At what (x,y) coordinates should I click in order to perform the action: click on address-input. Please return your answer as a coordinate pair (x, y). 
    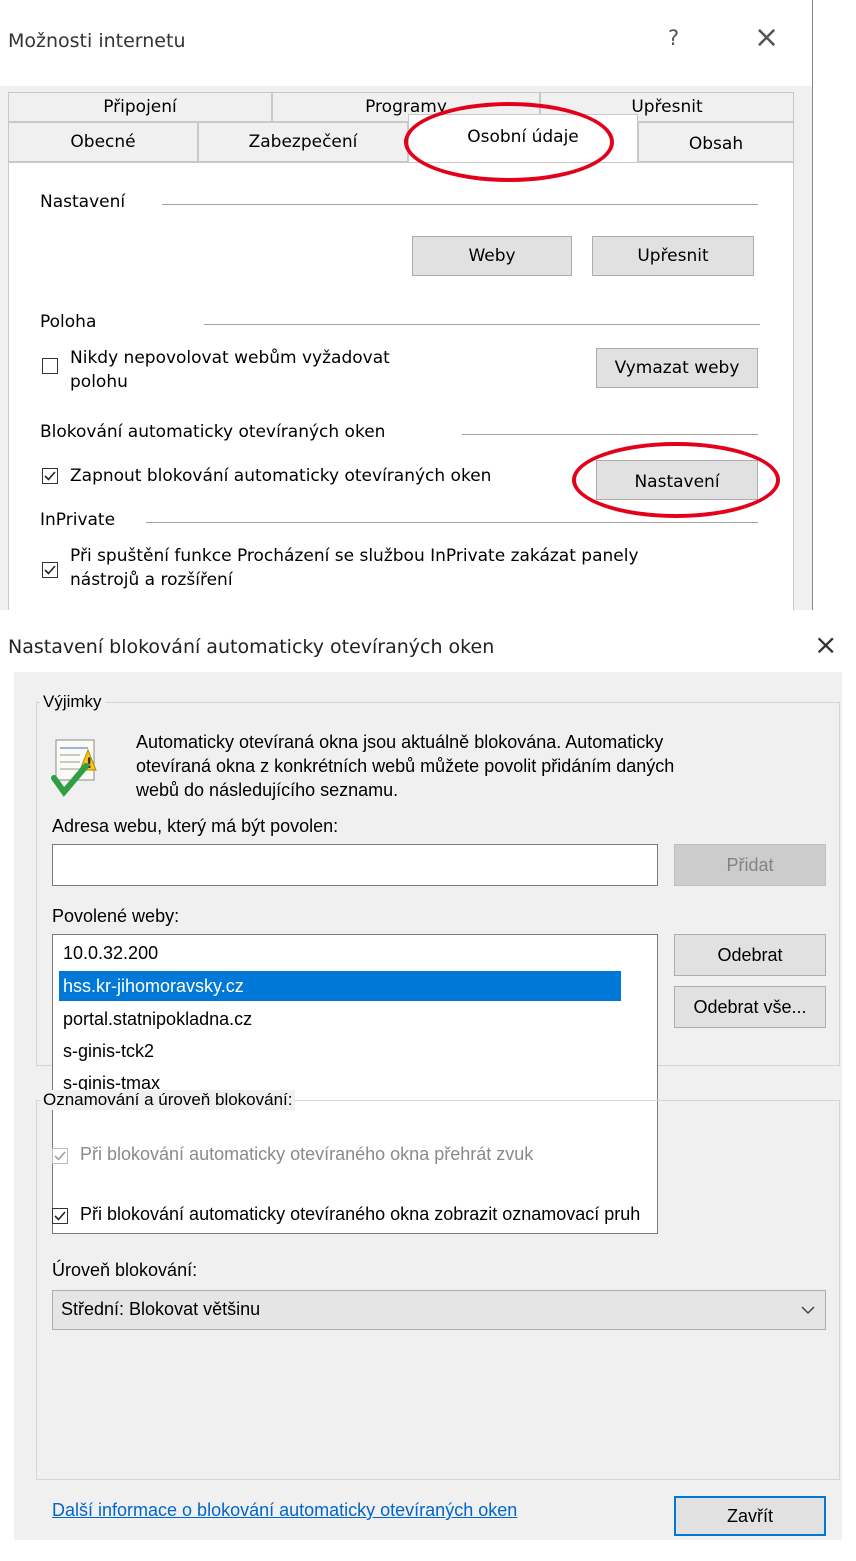
    Looking at the image, I should click on (355, 865).